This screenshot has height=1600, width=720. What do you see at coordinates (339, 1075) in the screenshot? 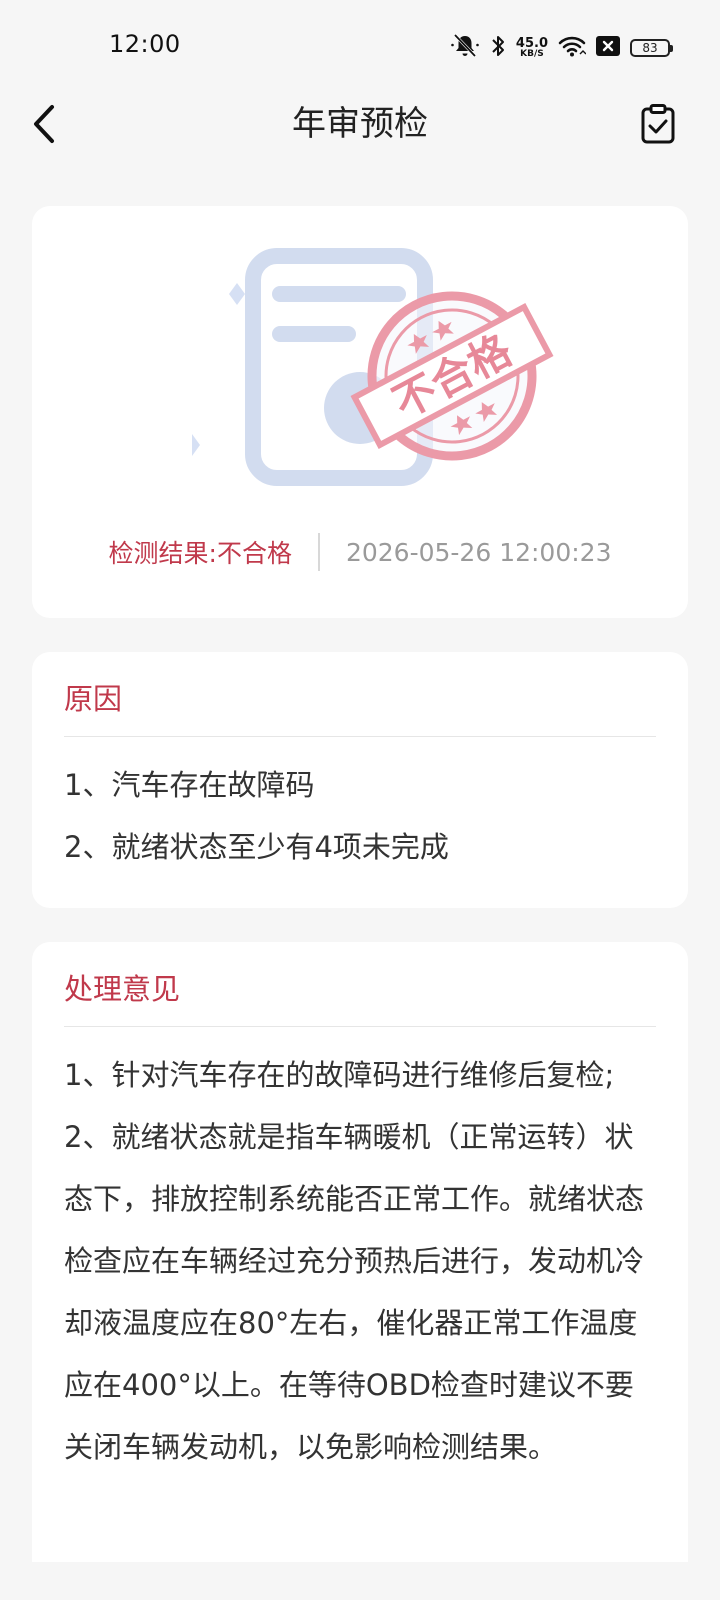
I see `advice-paragraph: 1、针对汽车存在的故障码进行维修后复检;` at bounding box center [339, 1075].